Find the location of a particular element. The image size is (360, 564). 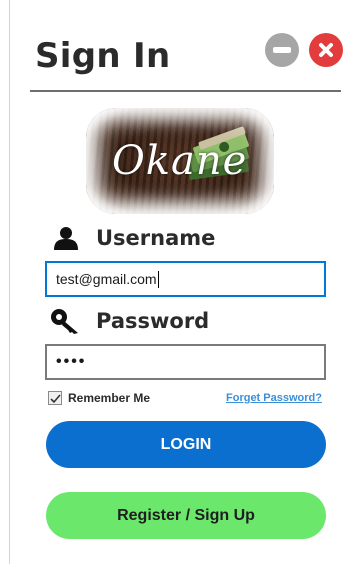

user-icon is located at coordinates (66, 238).